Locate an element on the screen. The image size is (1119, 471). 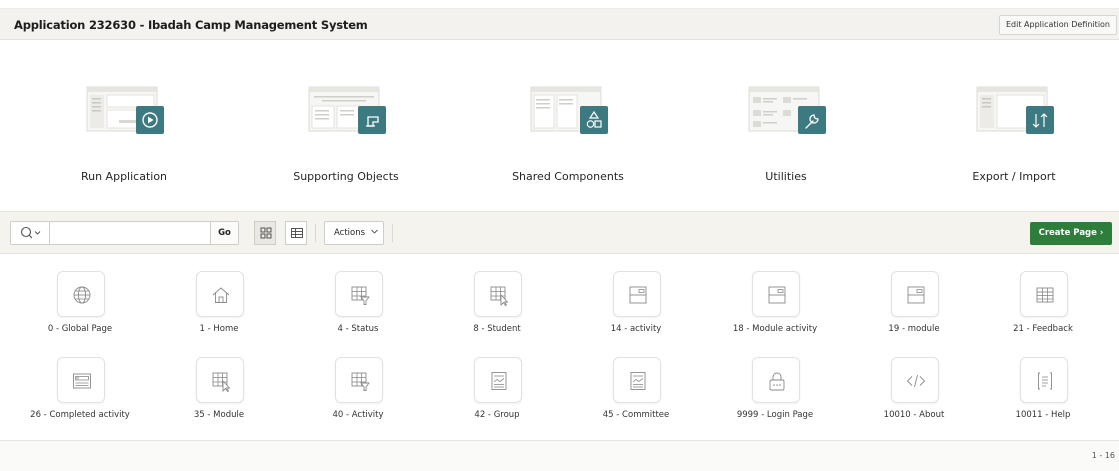
tile-label: Run Application is located at coordinates (124, 176).